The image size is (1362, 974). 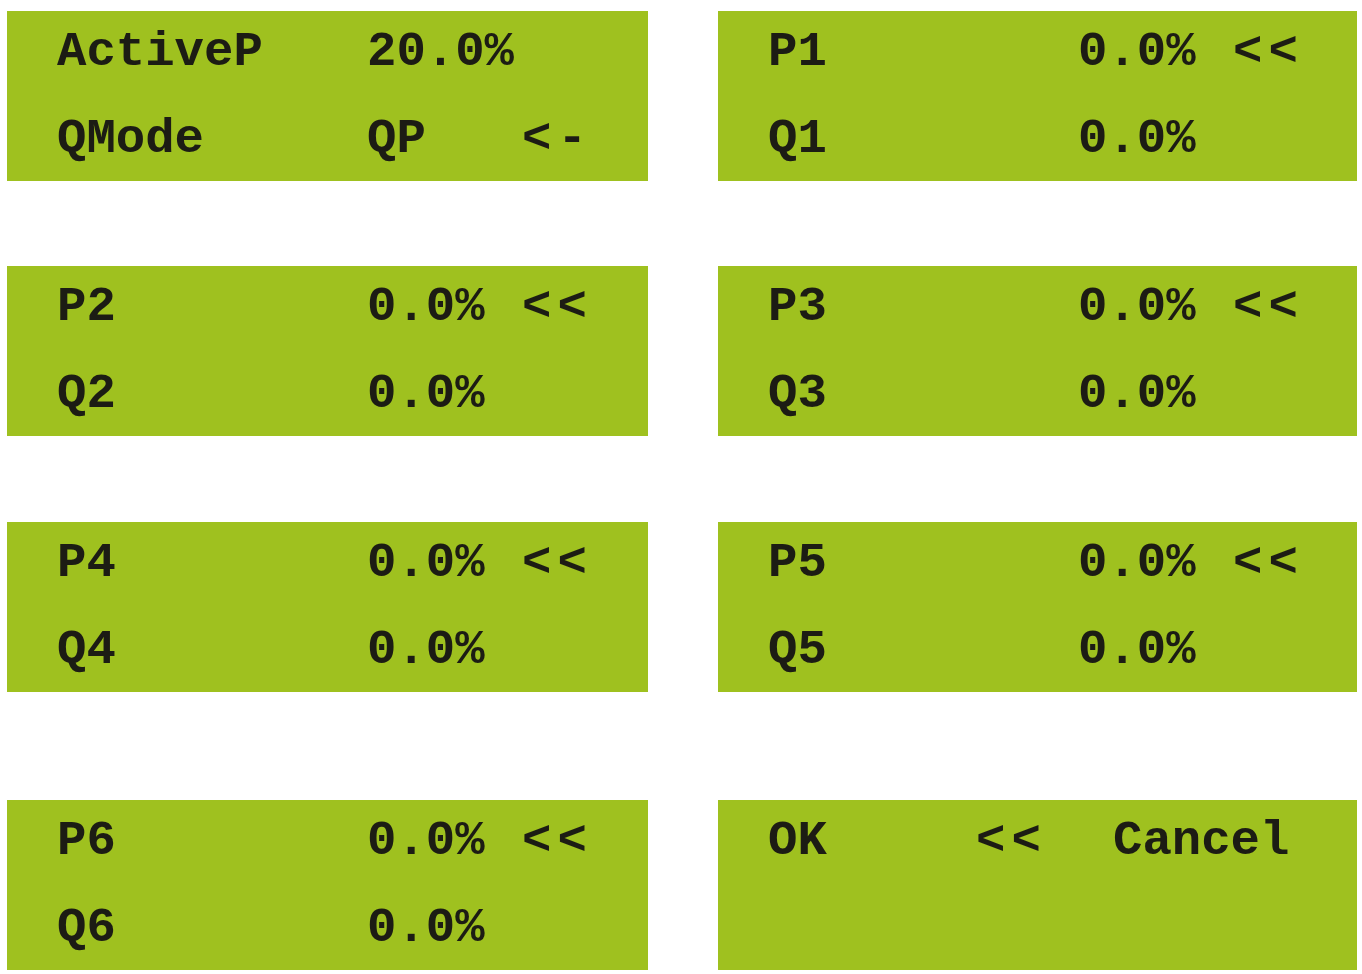 I want to click on parameter-label: P1, so click(x=797, y=51).